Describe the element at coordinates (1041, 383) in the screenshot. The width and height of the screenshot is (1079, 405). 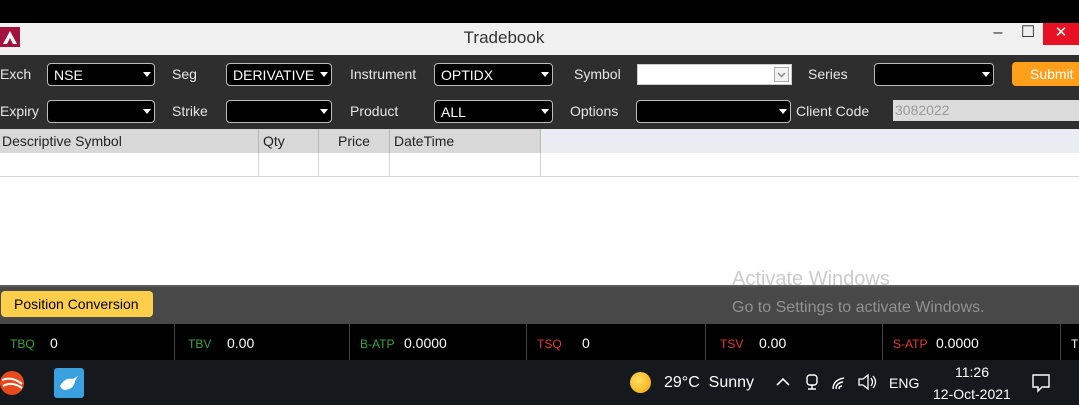
I see `notification-icon` at that location.